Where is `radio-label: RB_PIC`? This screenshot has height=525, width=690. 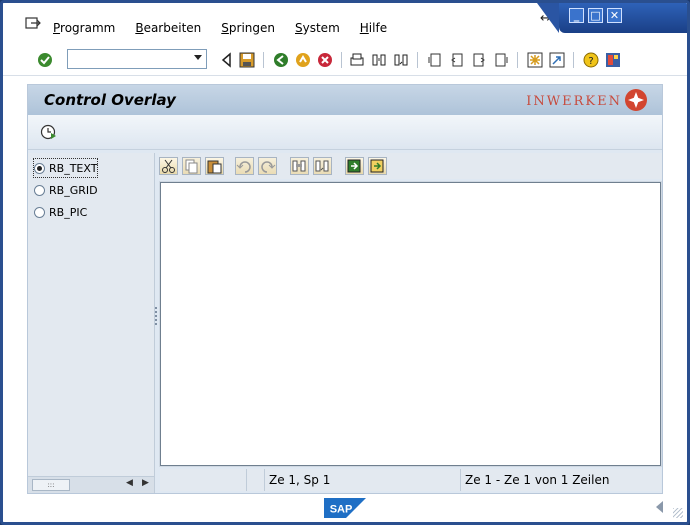 radio-label: RB_PIC is located at coordinates (68, 212).